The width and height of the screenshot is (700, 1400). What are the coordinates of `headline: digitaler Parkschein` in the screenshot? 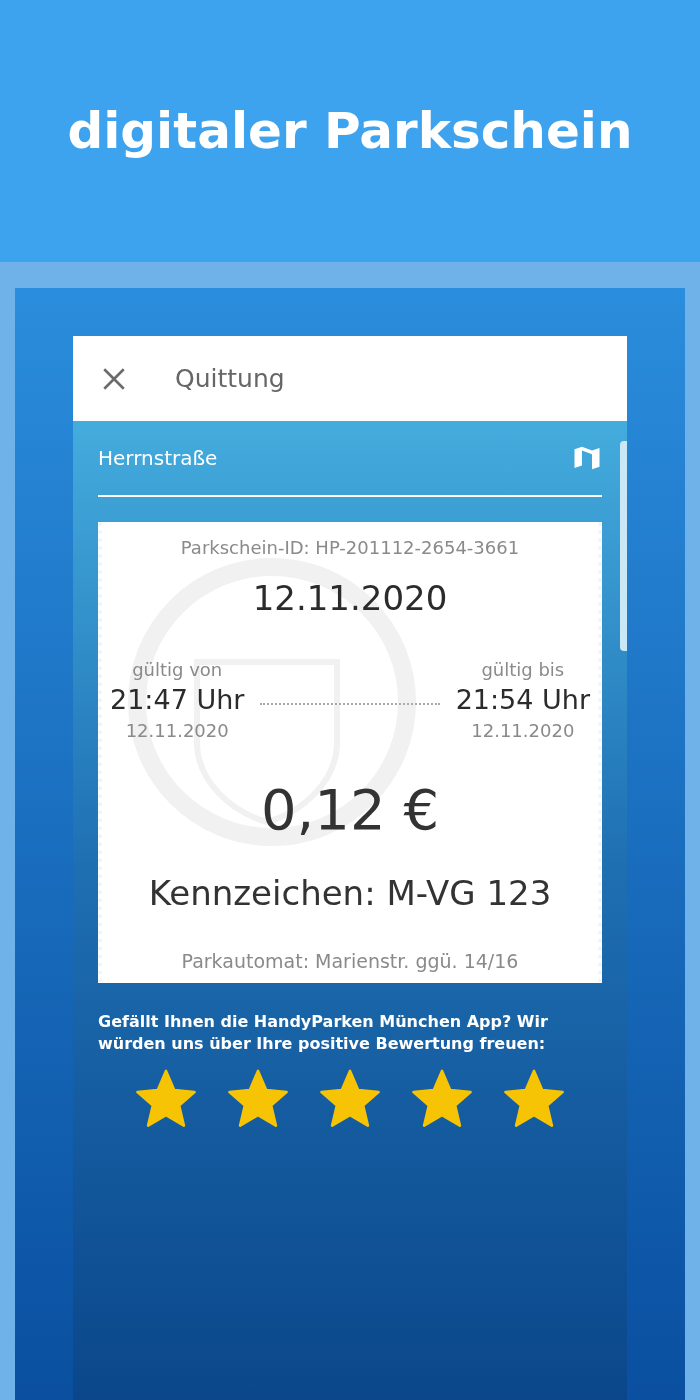 It's located at (350, 131).